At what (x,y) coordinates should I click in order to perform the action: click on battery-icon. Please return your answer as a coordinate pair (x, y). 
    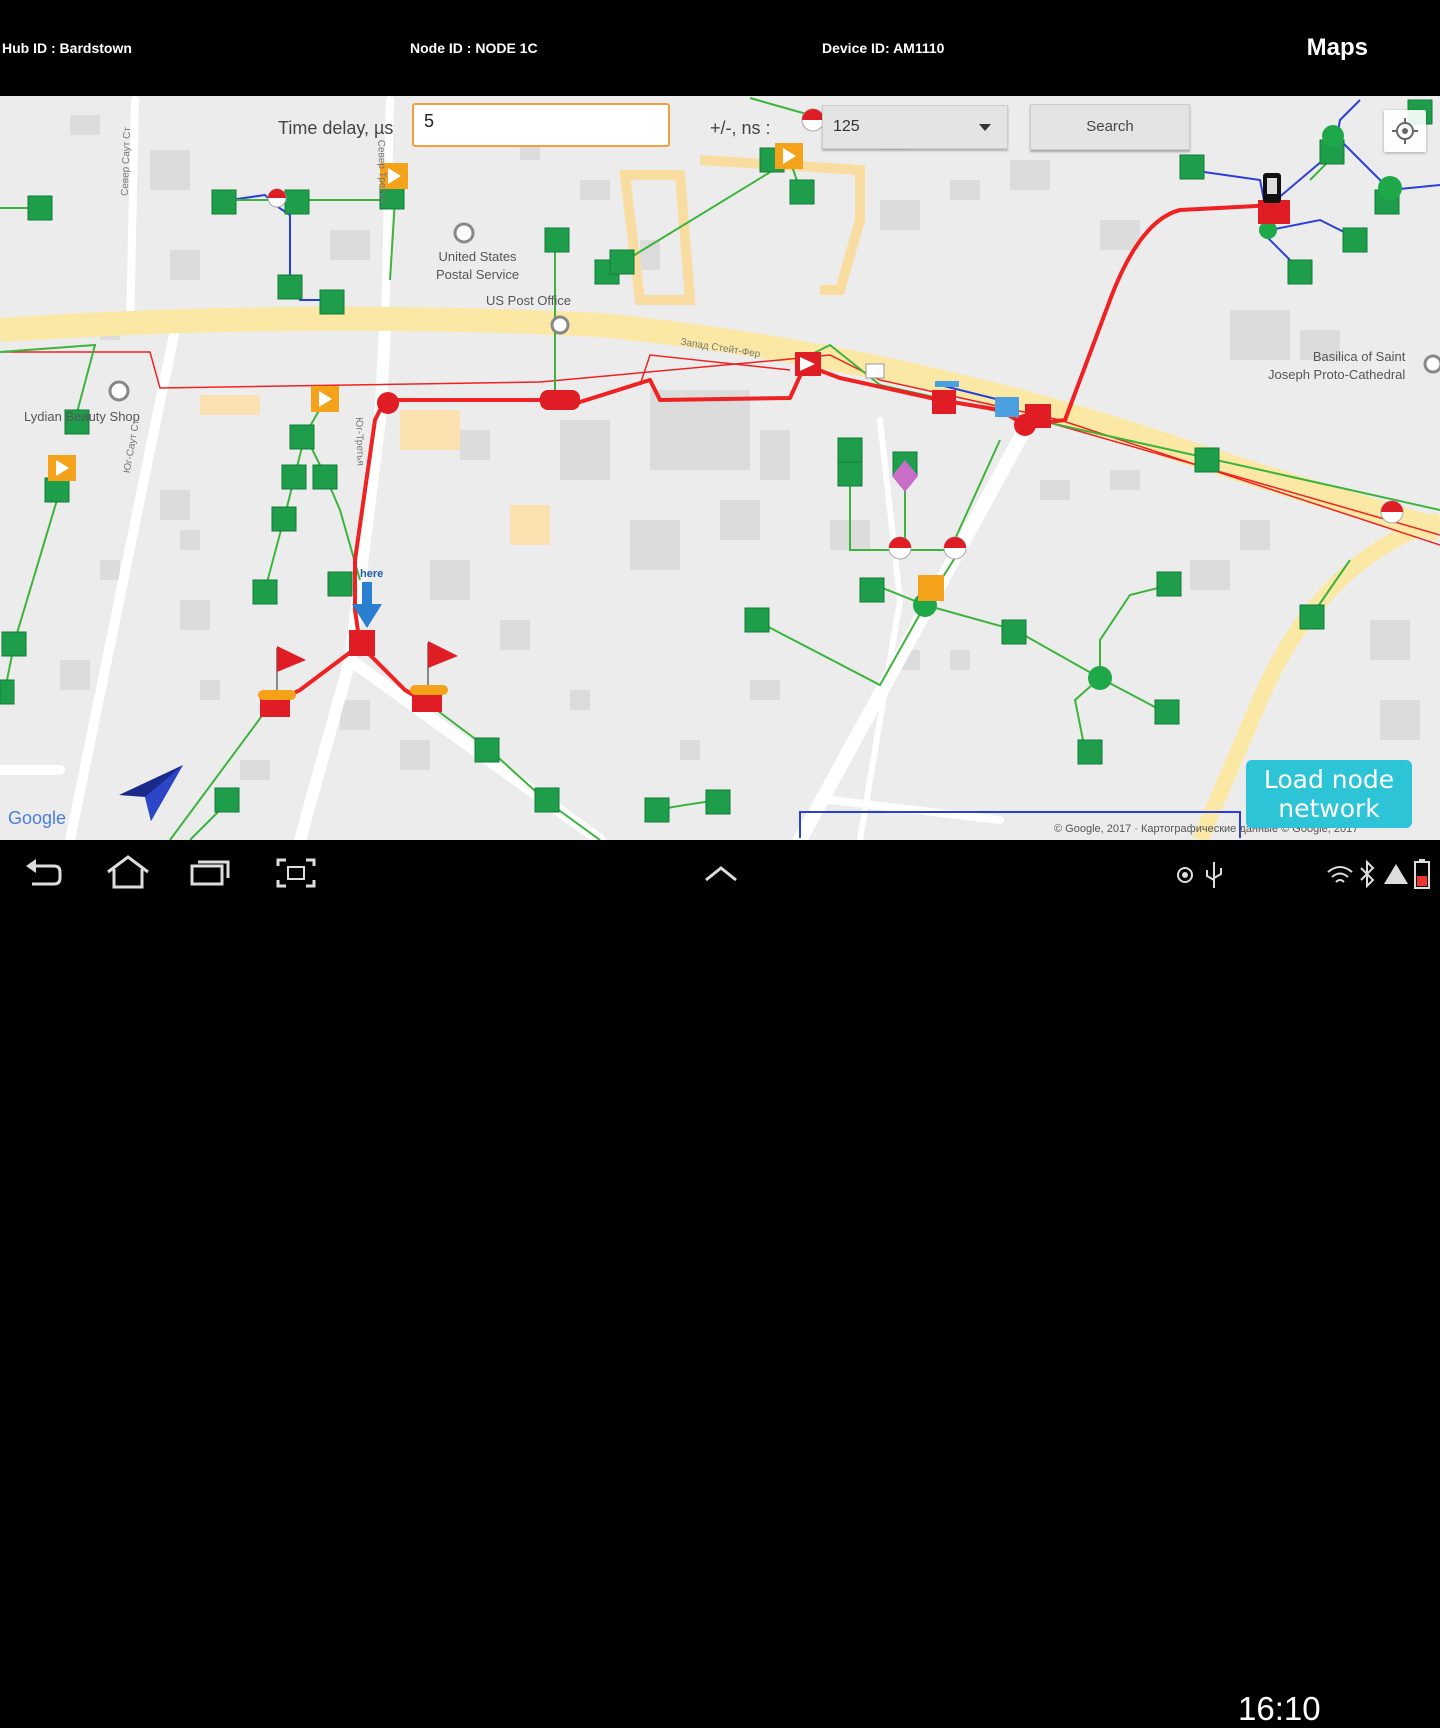
    Looking at the image, I should click on (1422, 874).